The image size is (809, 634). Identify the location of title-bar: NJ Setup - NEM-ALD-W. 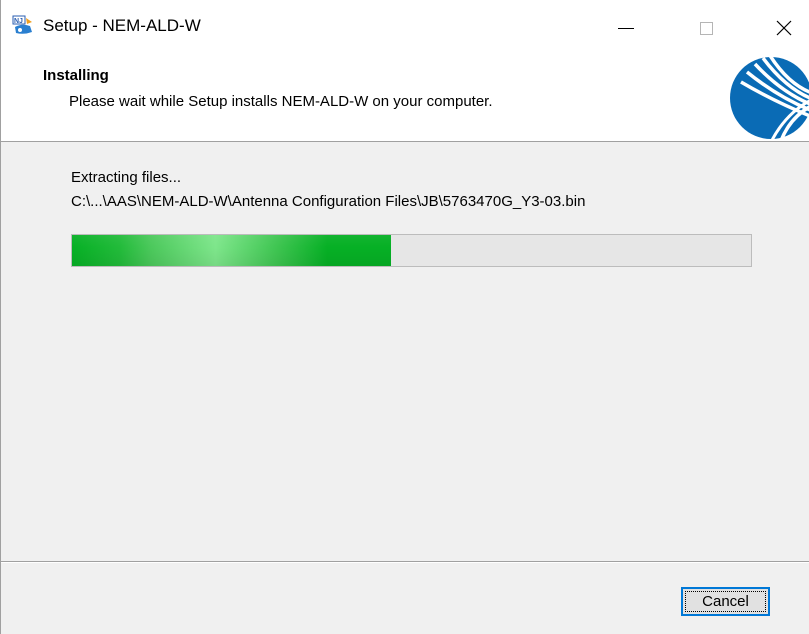
(405, 28).